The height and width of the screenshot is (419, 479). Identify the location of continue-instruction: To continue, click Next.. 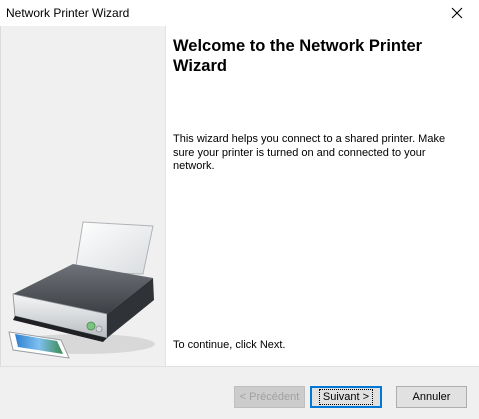
(229, 345).